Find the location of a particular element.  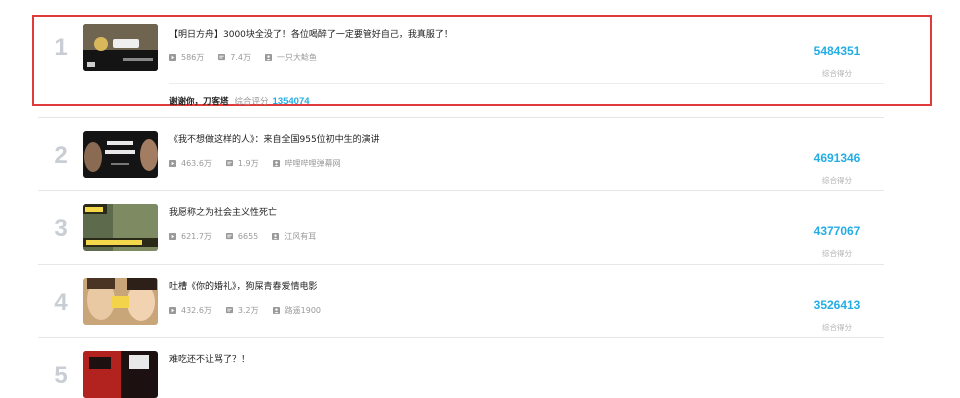

rank-number: 3 is located at coordinates (61, 228).